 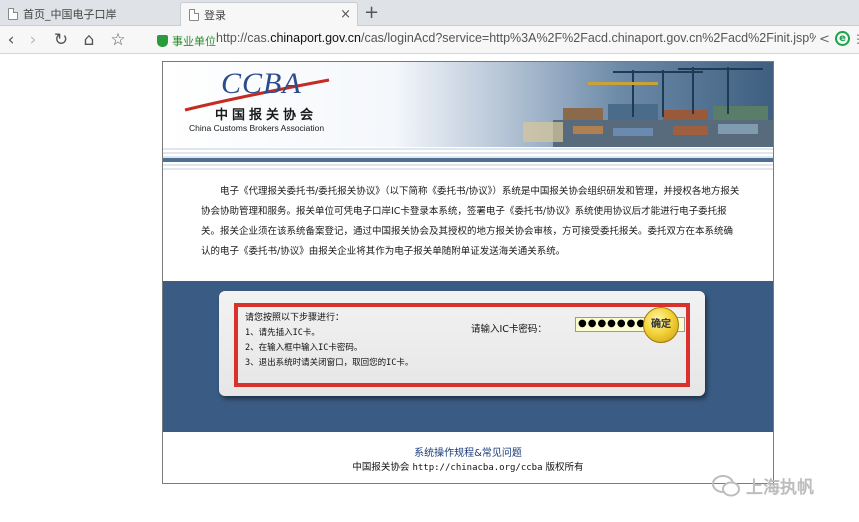 I want to click on extension-icon: e, so click(x=842, y=38).